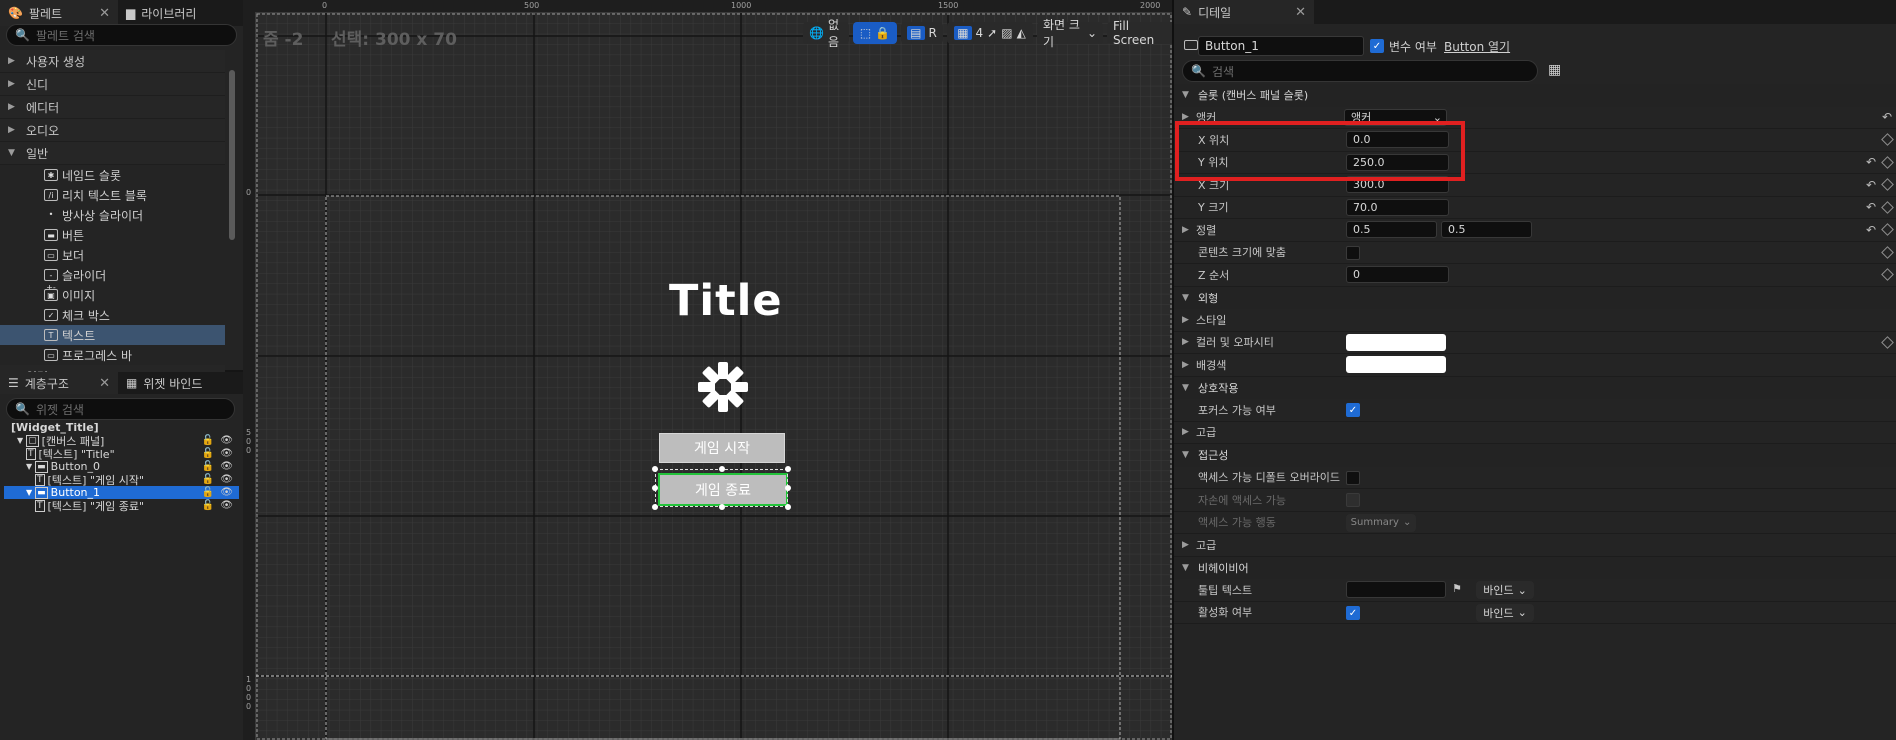  I want to click on palette-item: ✱ 네임드 슬롯, so click(112, 175).